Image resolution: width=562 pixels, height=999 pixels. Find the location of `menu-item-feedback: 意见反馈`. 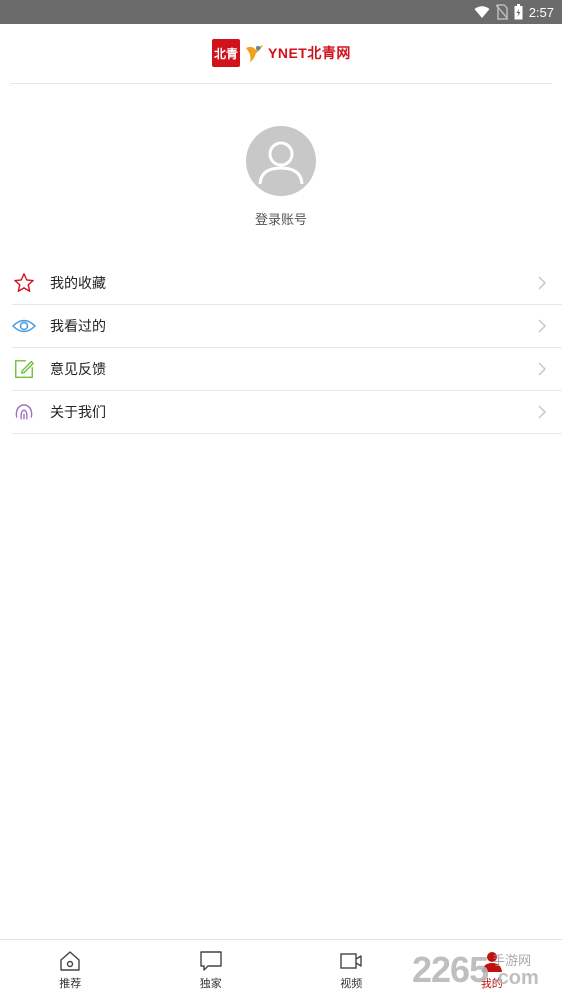

menu-item-feedback: 意见反馈 is located at coordinates (287, 369).